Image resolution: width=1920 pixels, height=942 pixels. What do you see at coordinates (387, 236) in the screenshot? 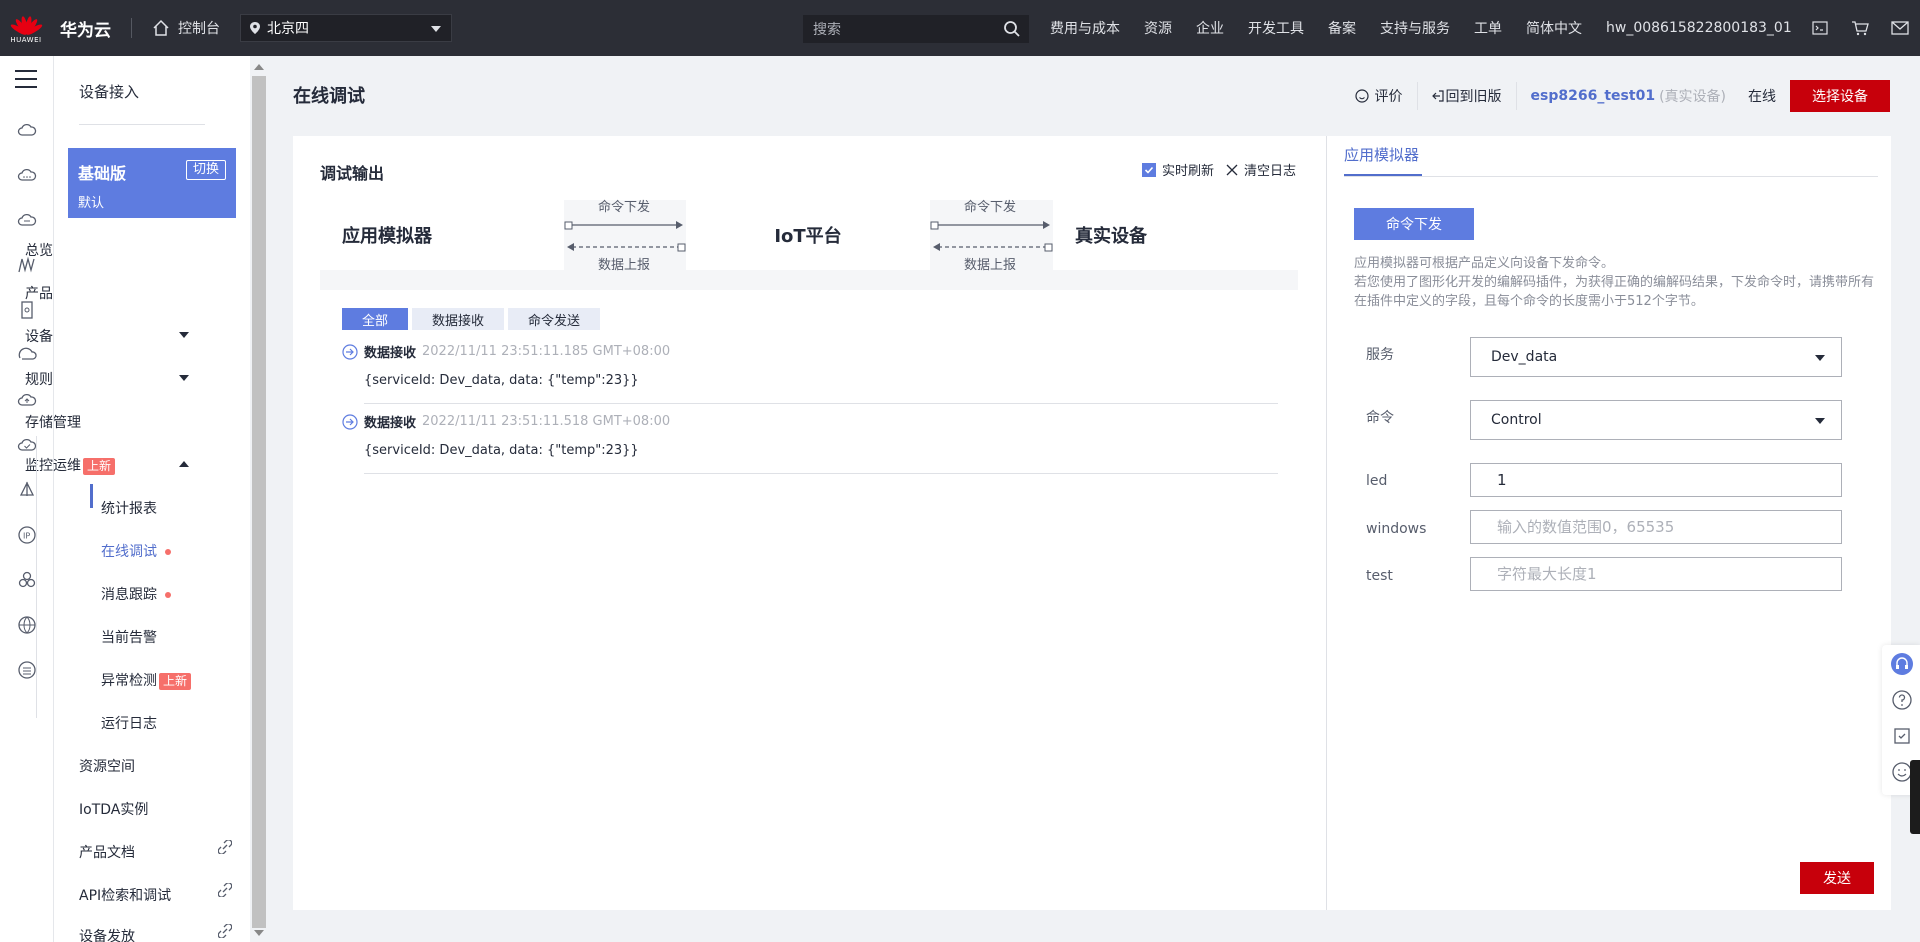
I see `flow-app-label: 应用模拟器` at bounding box center [387, 236].